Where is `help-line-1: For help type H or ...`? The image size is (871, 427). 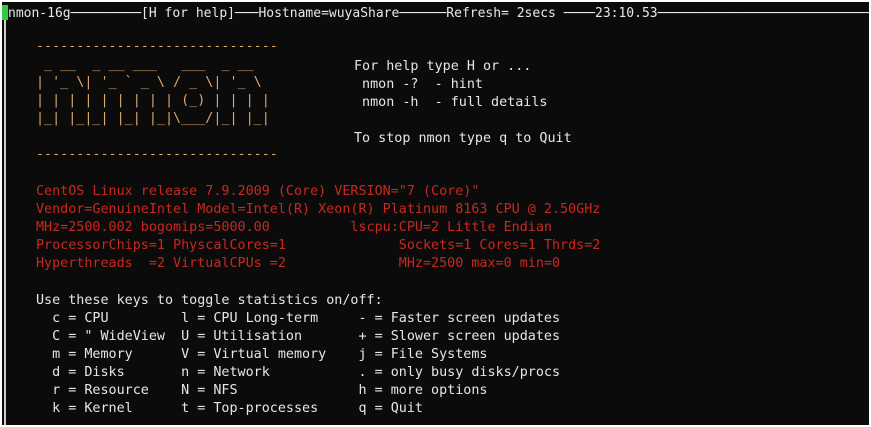
help-line-1: For help type H or ... is located at coordinates (443, 66).